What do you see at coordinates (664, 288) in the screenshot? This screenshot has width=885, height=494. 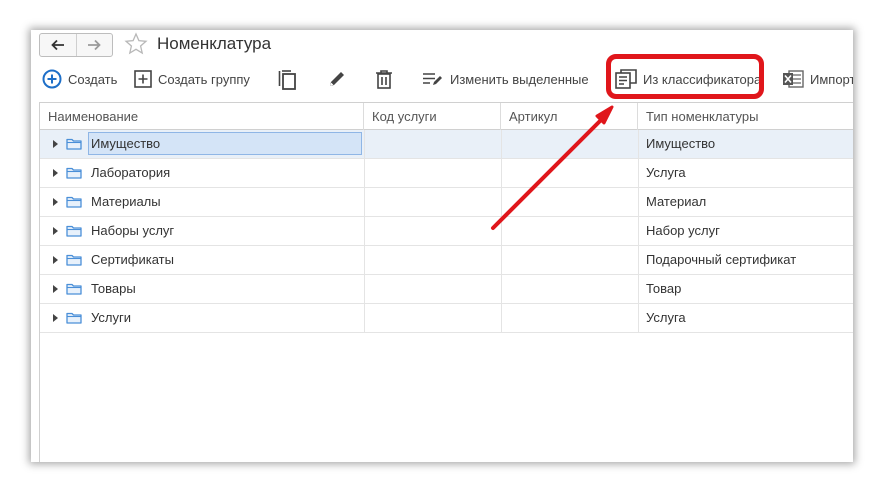 I see `row-type: Товар` at bounding box center [664, 288].